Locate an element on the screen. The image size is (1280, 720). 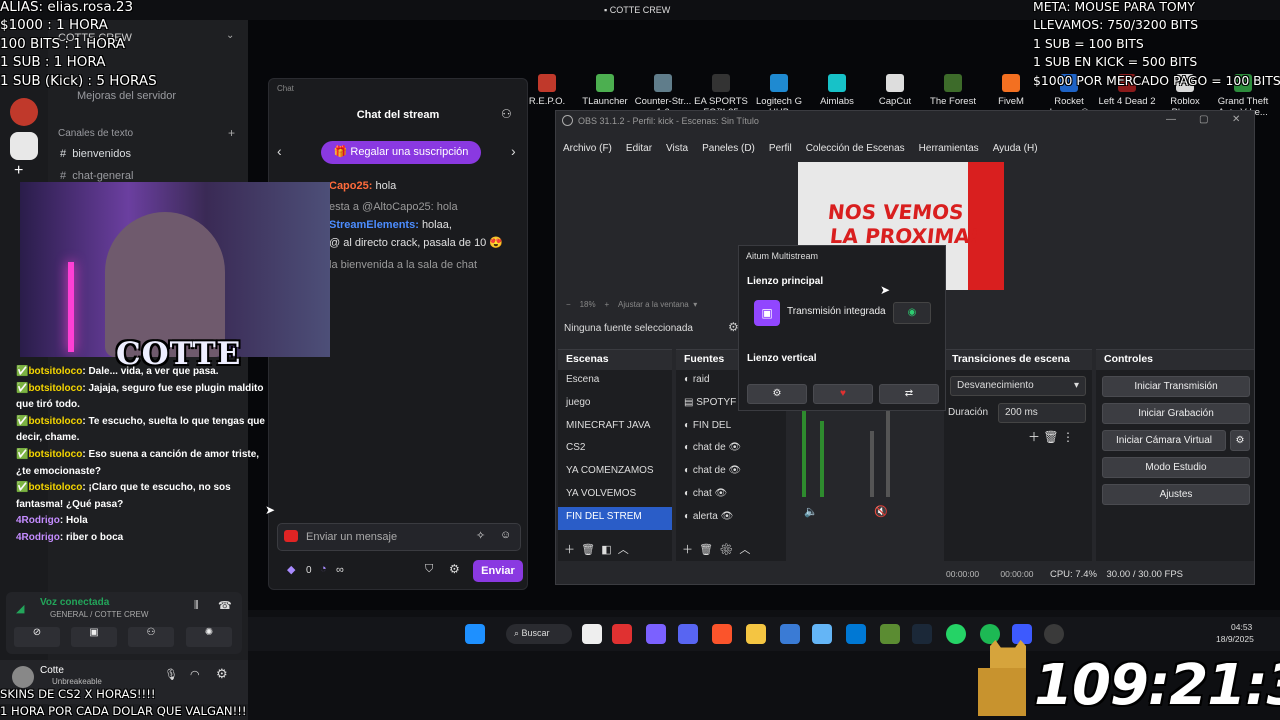
outlook-icon is located at coordinates (856, 634).